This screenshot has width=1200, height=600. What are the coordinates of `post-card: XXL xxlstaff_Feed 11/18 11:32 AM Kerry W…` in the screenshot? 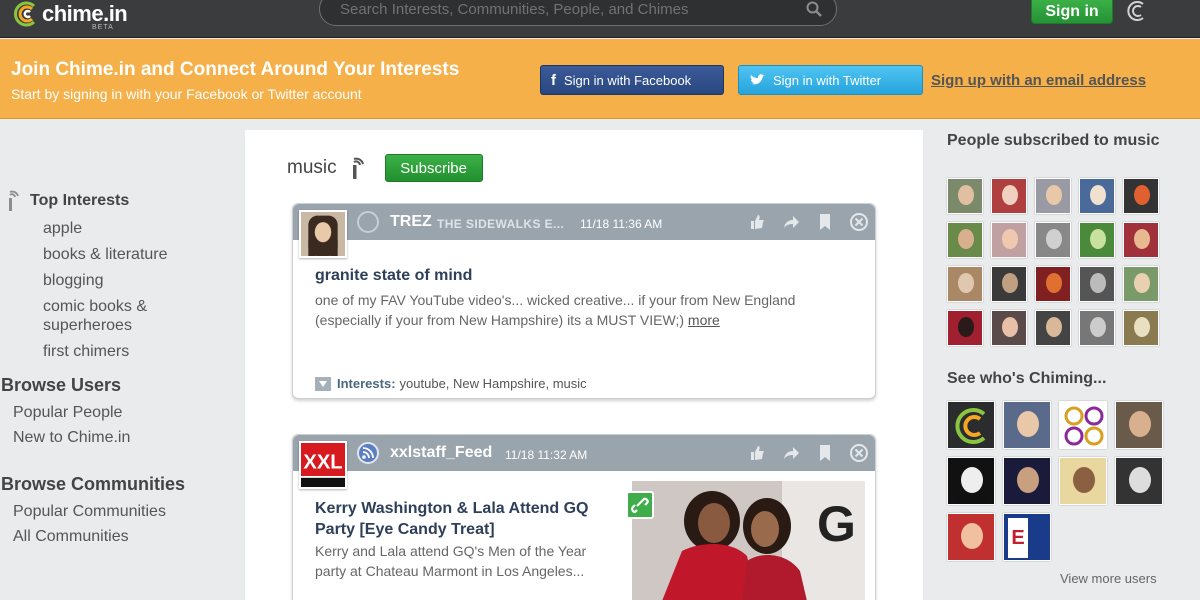 It's located at (584, 517).